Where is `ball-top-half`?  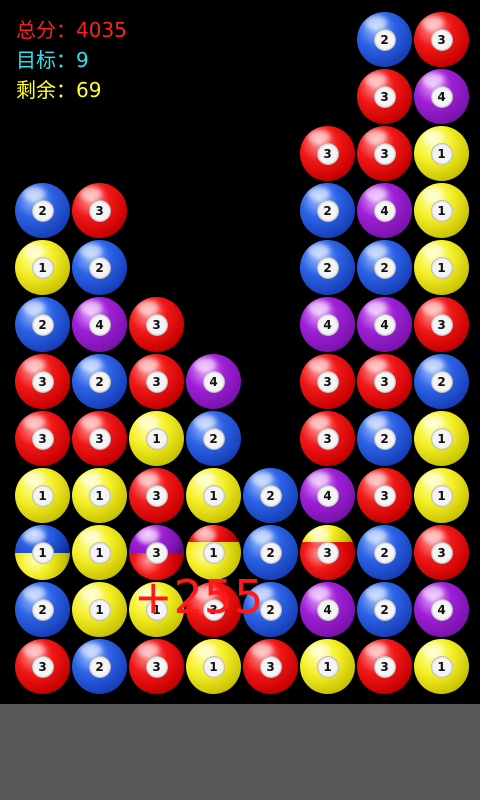
ball-top-half is located at coordinates (213, 533).